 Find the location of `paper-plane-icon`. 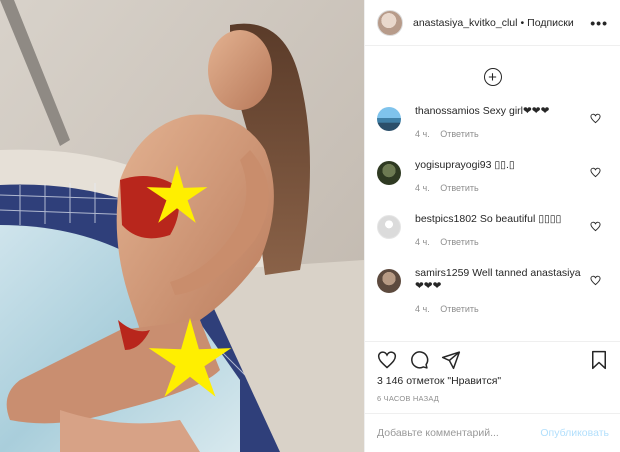

paper-plane-icon is located at coordinates (451, 360).